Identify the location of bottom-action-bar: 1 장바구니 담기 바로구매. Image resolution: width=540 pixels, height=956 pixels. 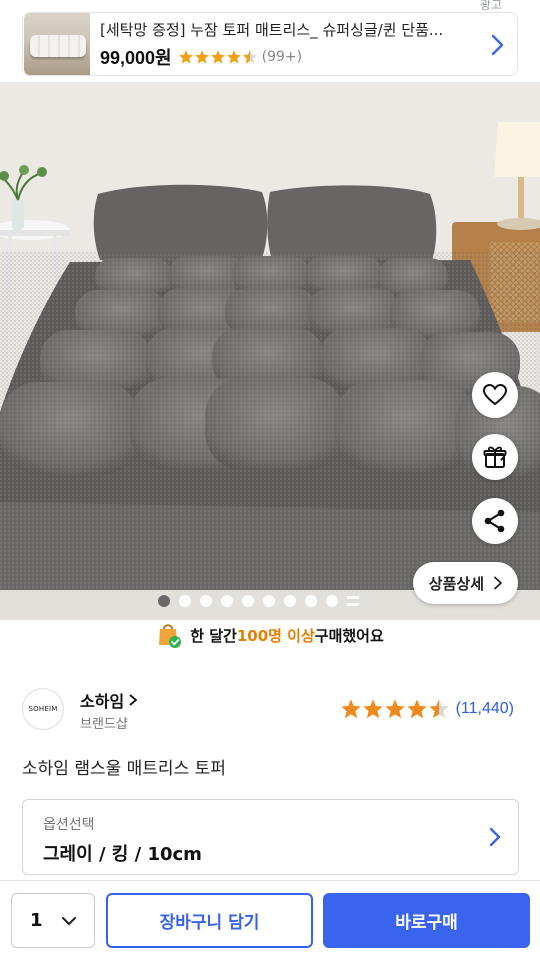
(270, 918).